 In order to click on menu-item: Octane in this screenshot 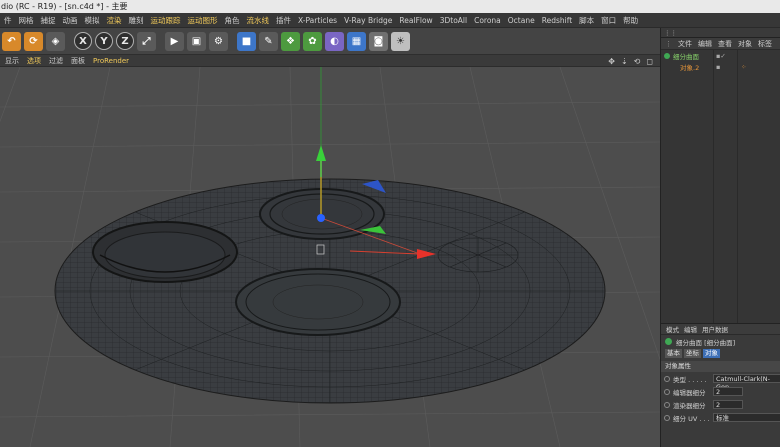, I will do `click(521, 20)`.